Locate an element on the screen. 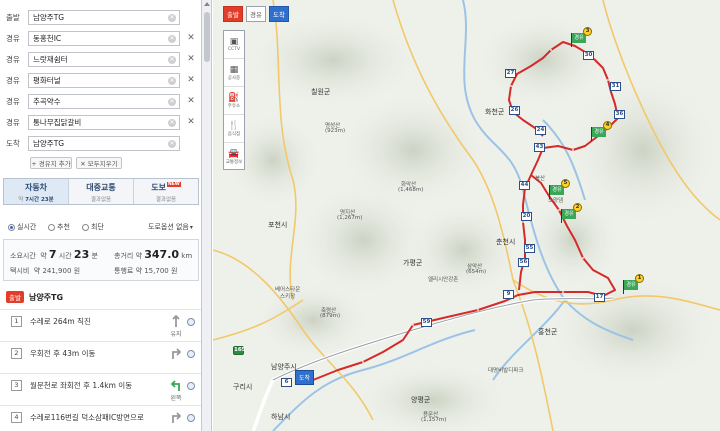 Image resolution: width=720 pixels, height=431 pixels. place-label: 구리시 is located at coordinates (243, 387).